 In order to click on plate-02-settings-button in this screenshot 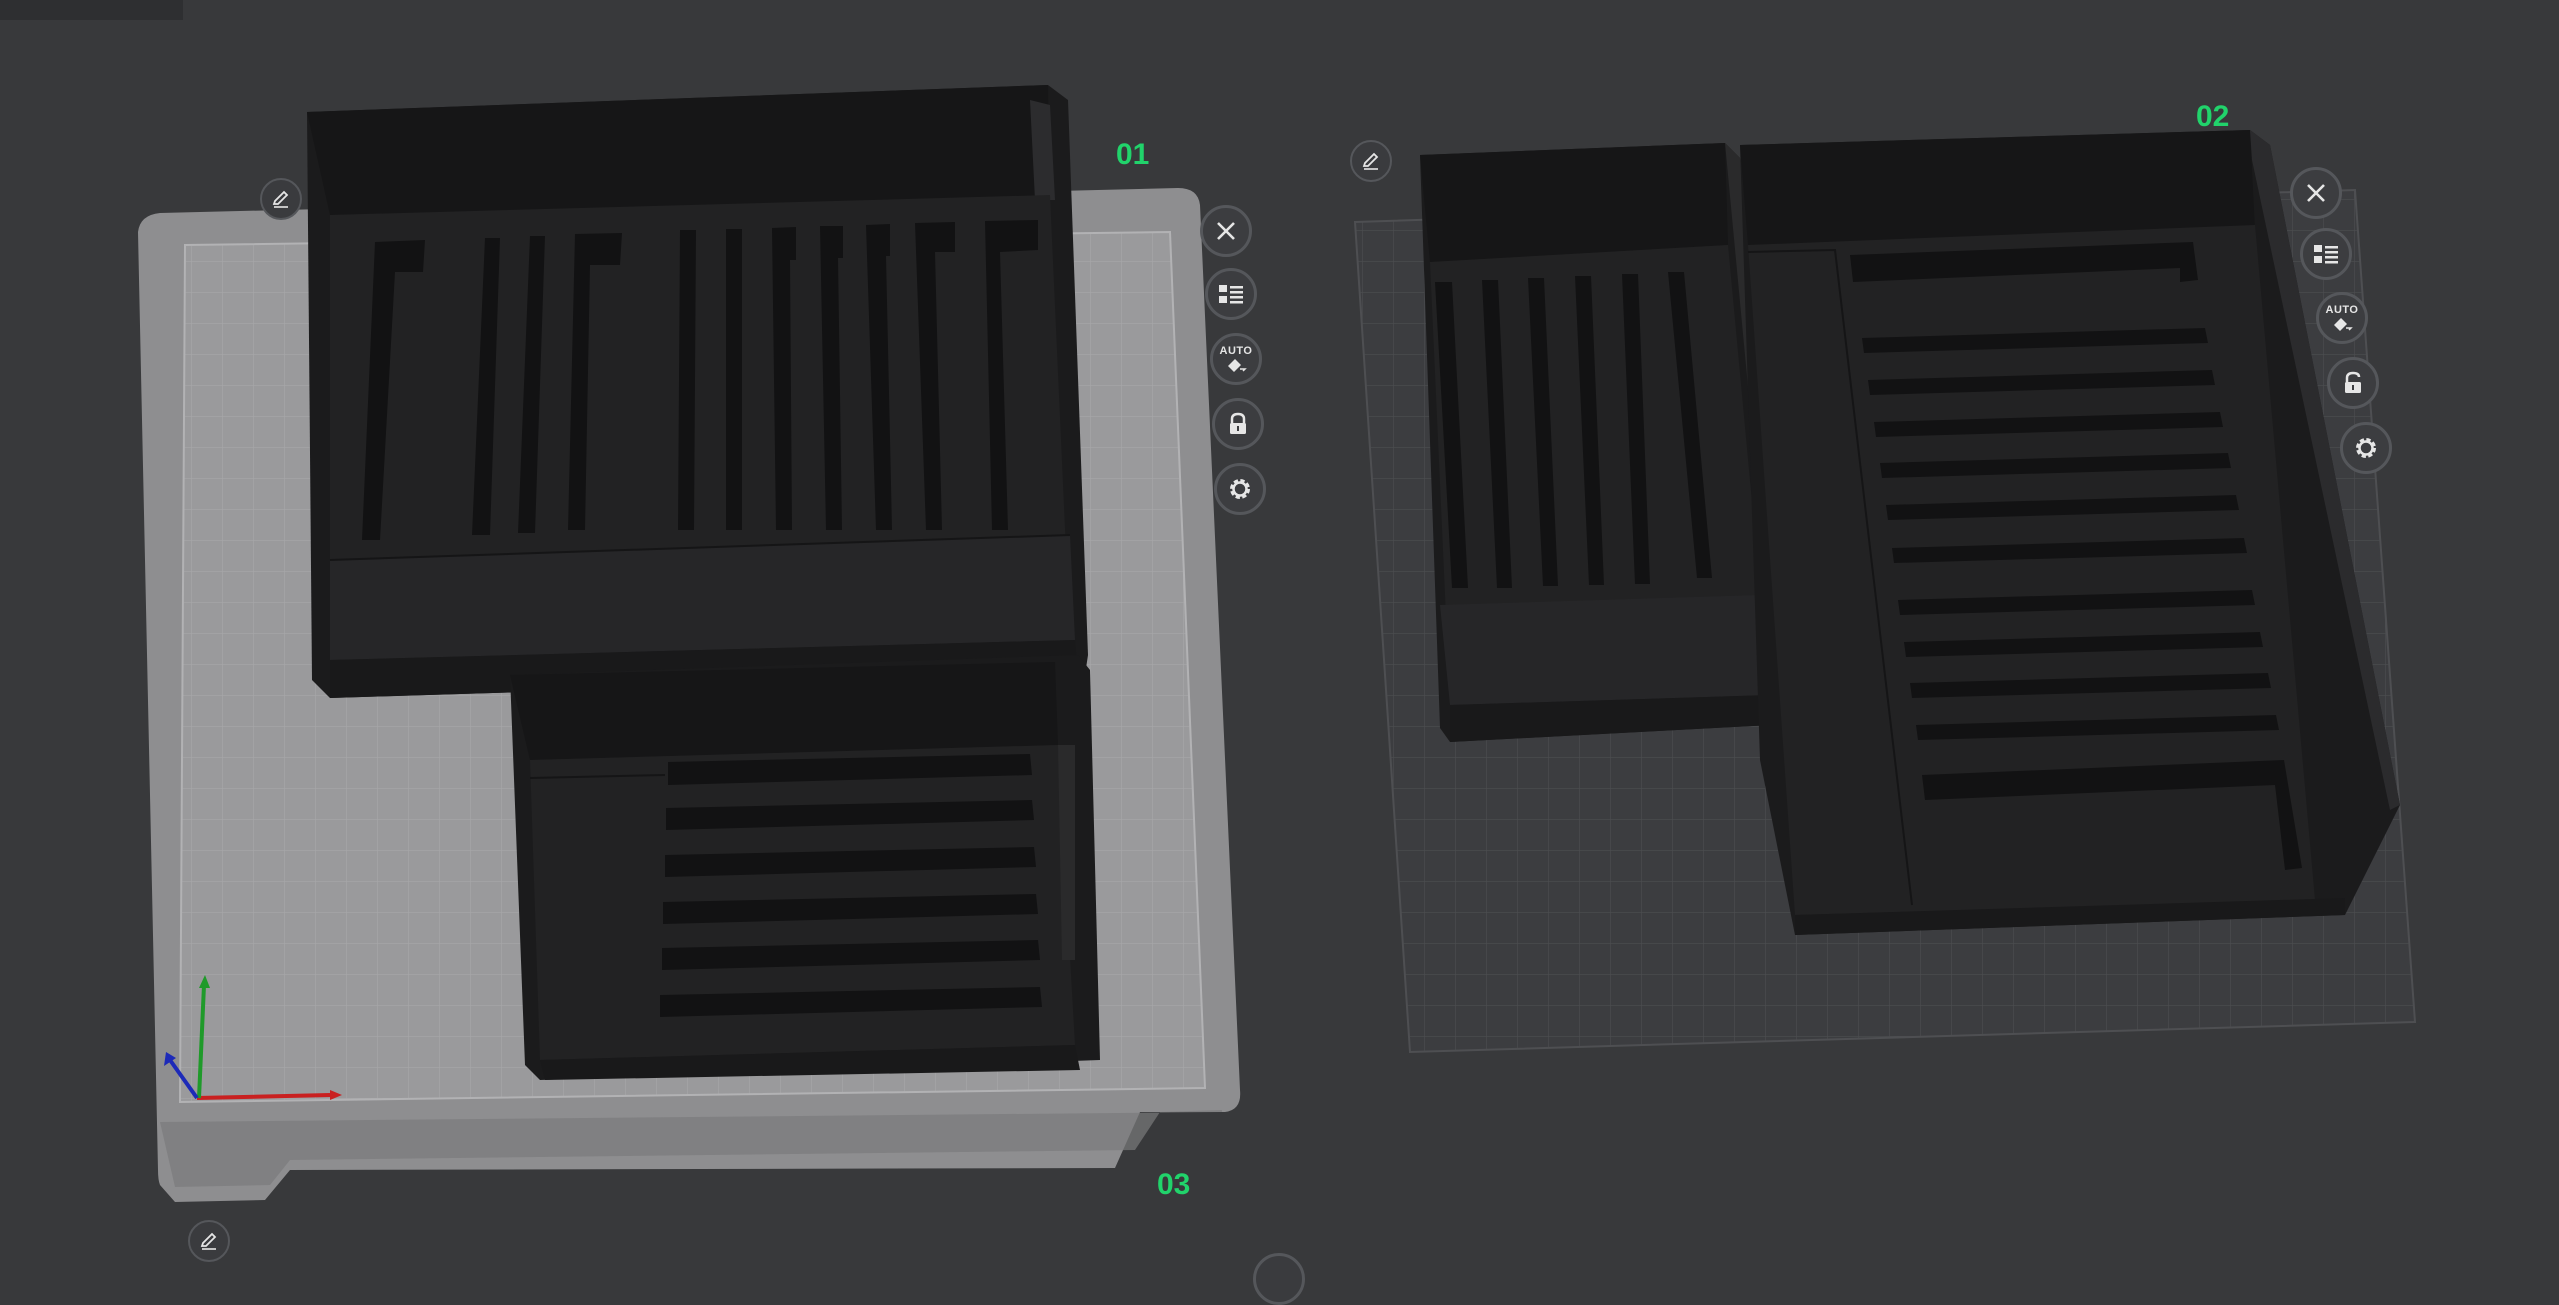, I will do `click(2366, 448)`.